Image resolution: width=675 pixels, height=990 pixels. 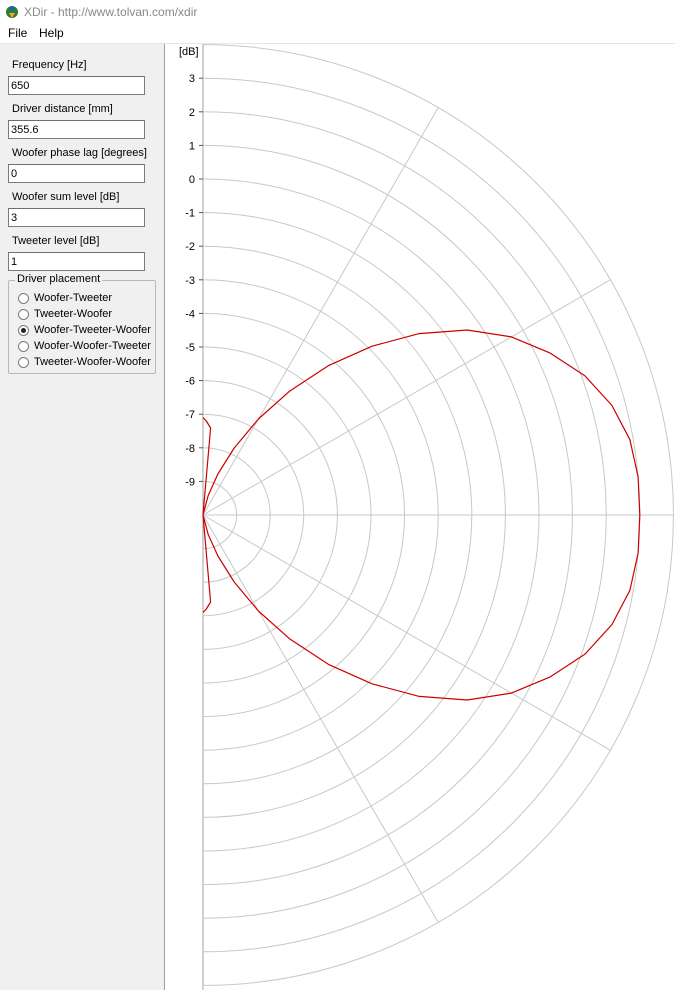 What do you see at coordinates (190, 449) in the screenshot?
I see `radial-tick-label: -8` at bounding box center [190, 449].